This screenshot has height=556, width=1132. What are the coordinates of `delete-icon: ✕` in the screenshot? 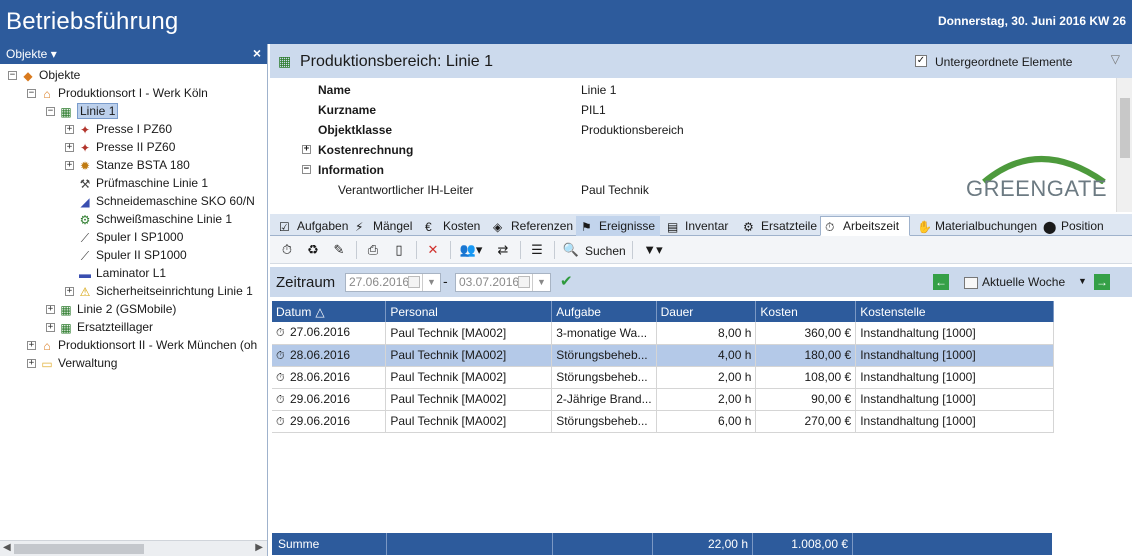 It's located at (433, 250).